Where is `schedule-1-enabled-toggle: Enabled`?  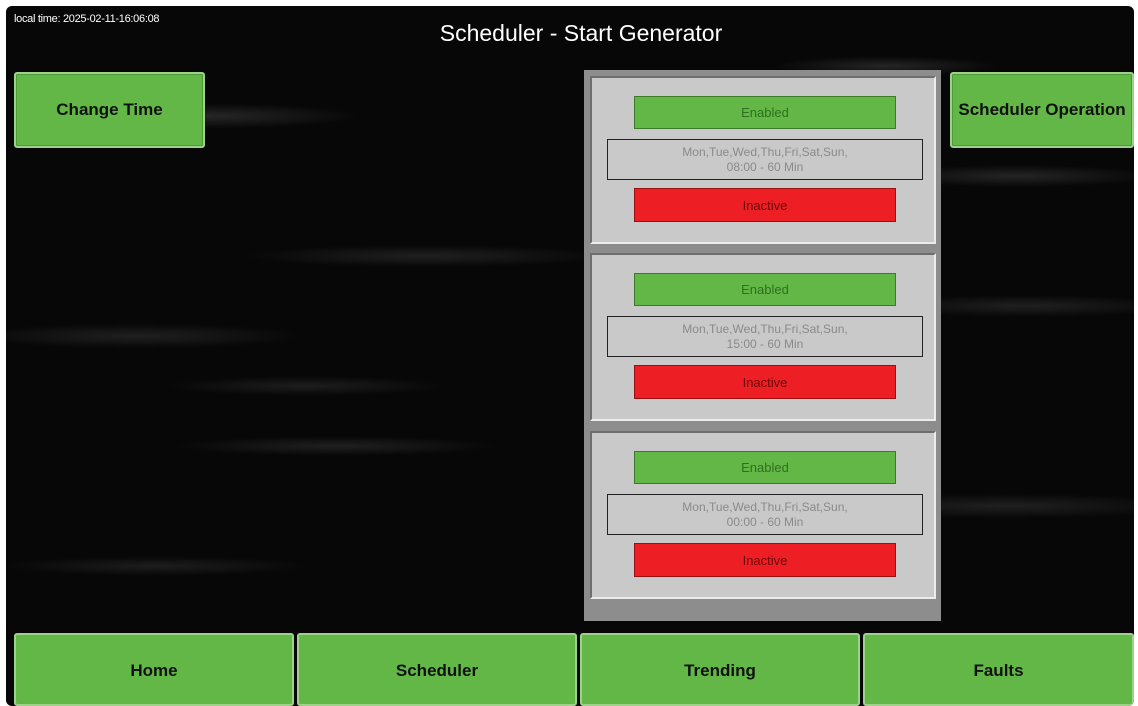 schedule-1-enabled-toggle: Enabled is located at coordinates (765, 112).